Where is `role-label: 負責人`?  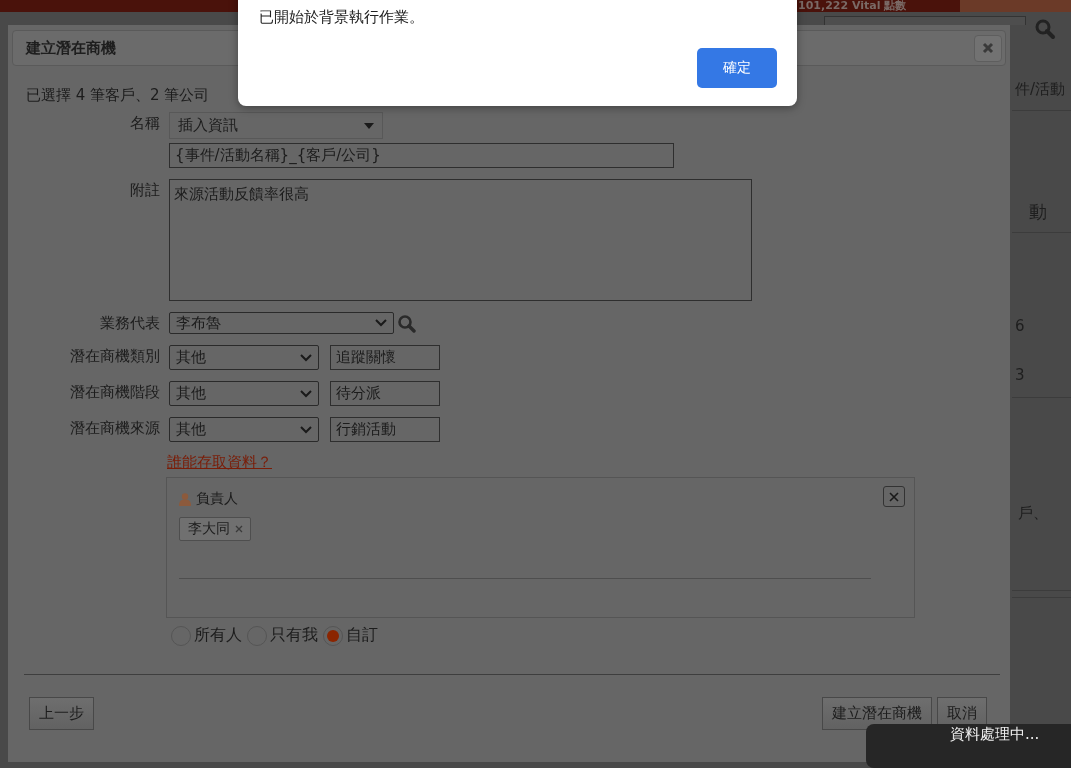
role-label: 負責人 is located at coordinates (217, 499).